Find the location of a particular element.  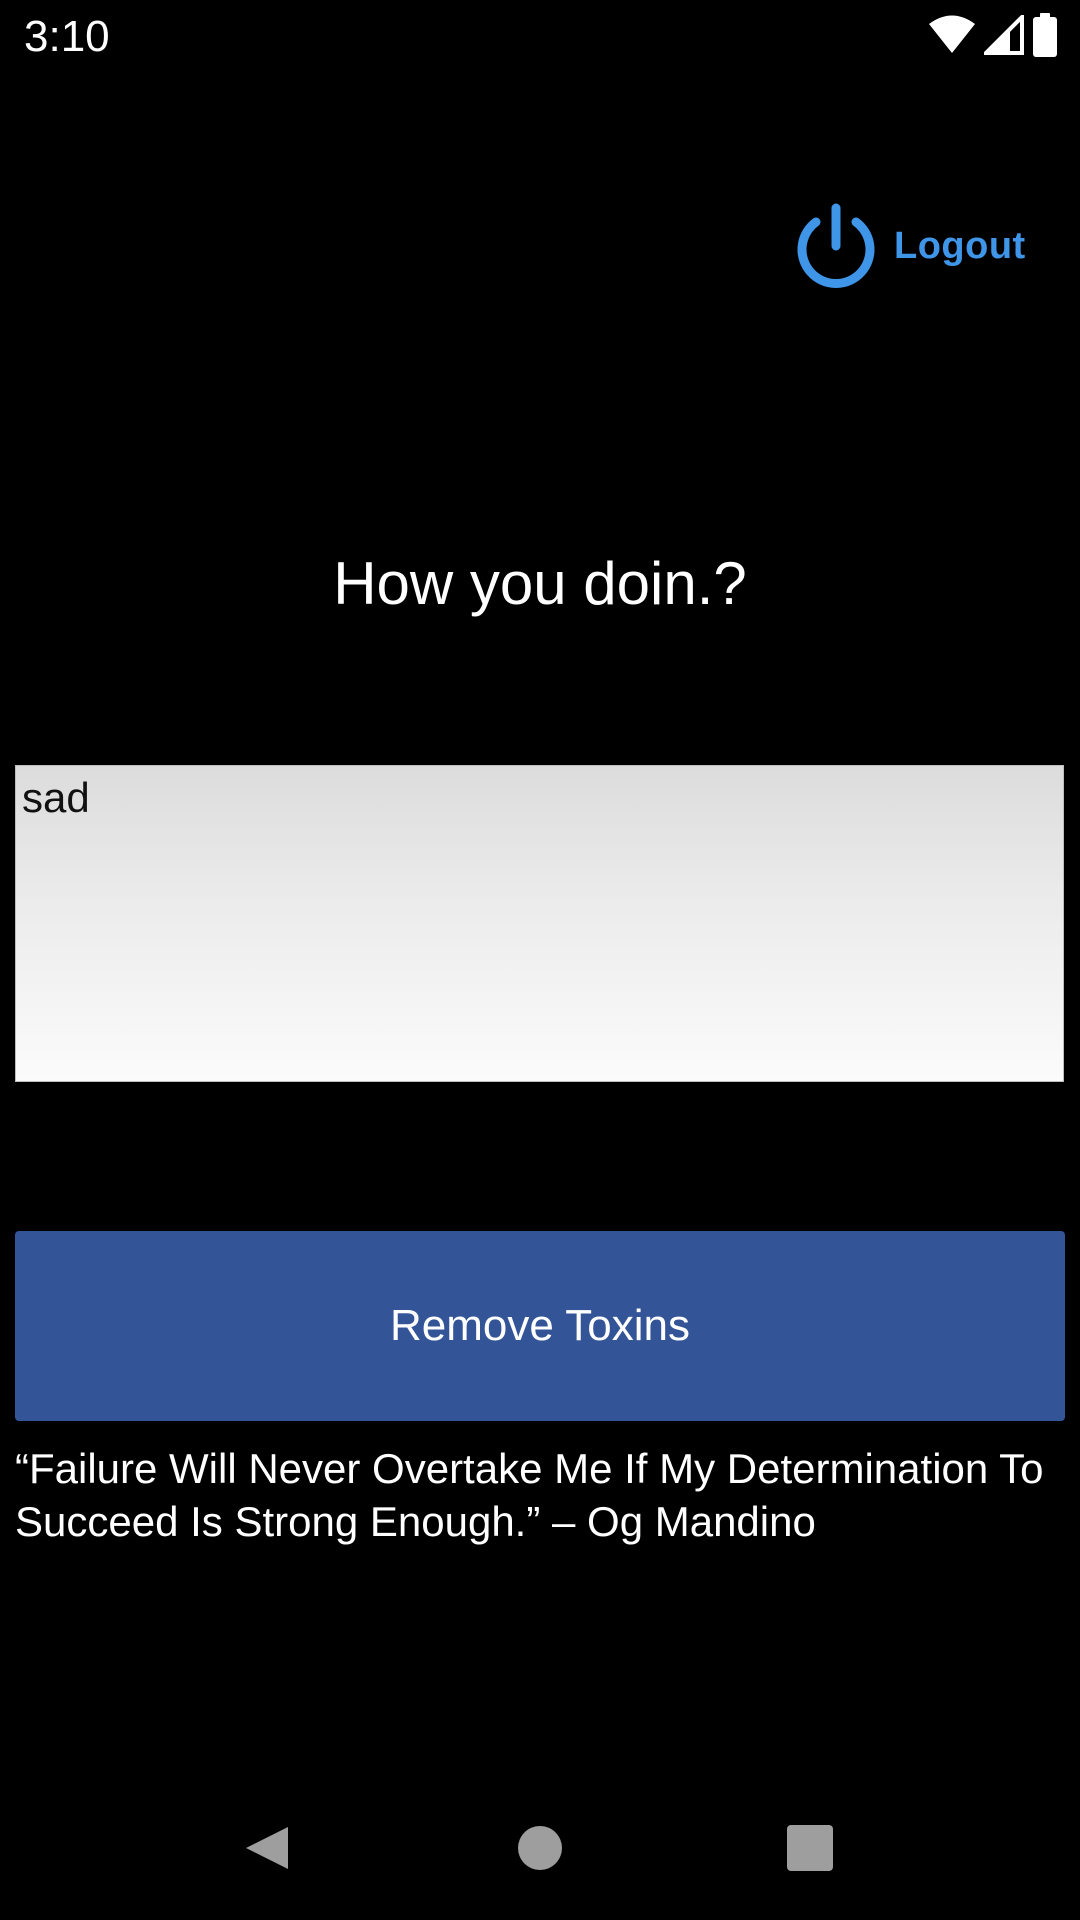

battery-icon is located at coordinates (1045, 37).